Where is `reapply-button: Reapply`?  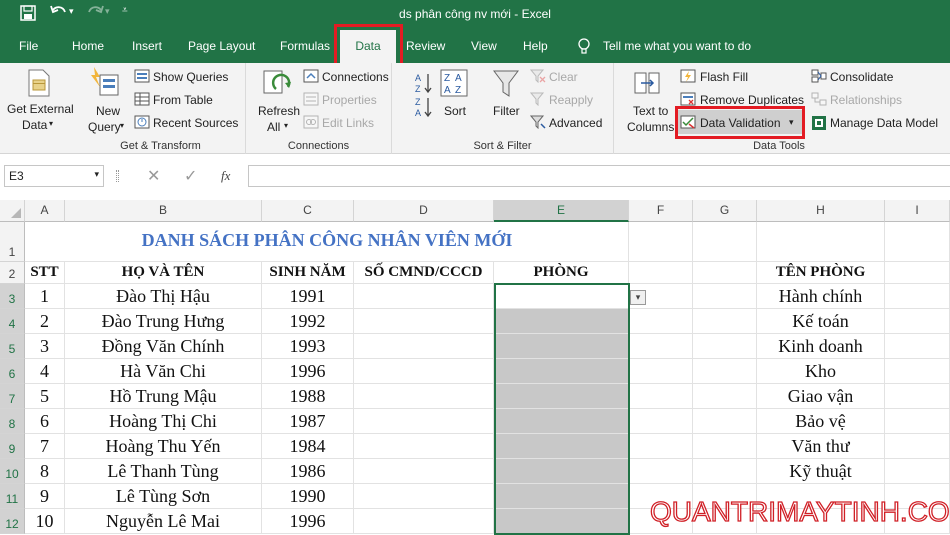 reapply-button: Reapply is located at coordinates (571, 100).